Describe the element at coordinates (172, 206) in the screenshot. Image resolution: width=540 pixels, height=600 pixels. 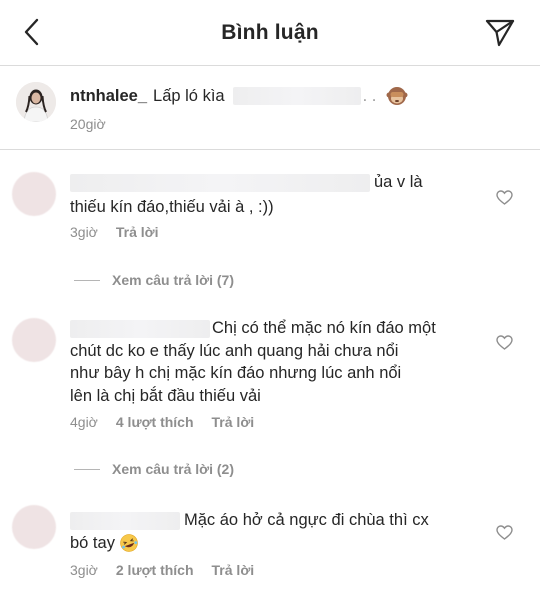
I see `comment-text-line: thiếu kín đáo,thiếu vải à , :))` at that location.